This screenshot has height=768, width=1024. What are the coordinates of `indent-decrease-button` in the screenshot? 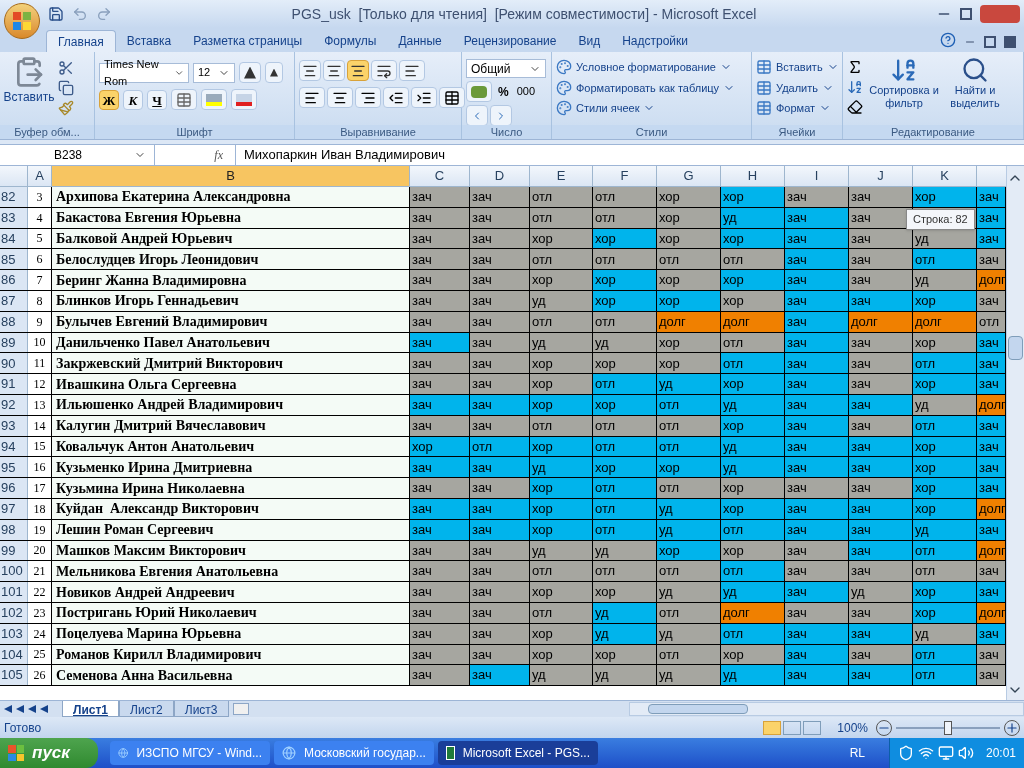 It's located at (396, 97).